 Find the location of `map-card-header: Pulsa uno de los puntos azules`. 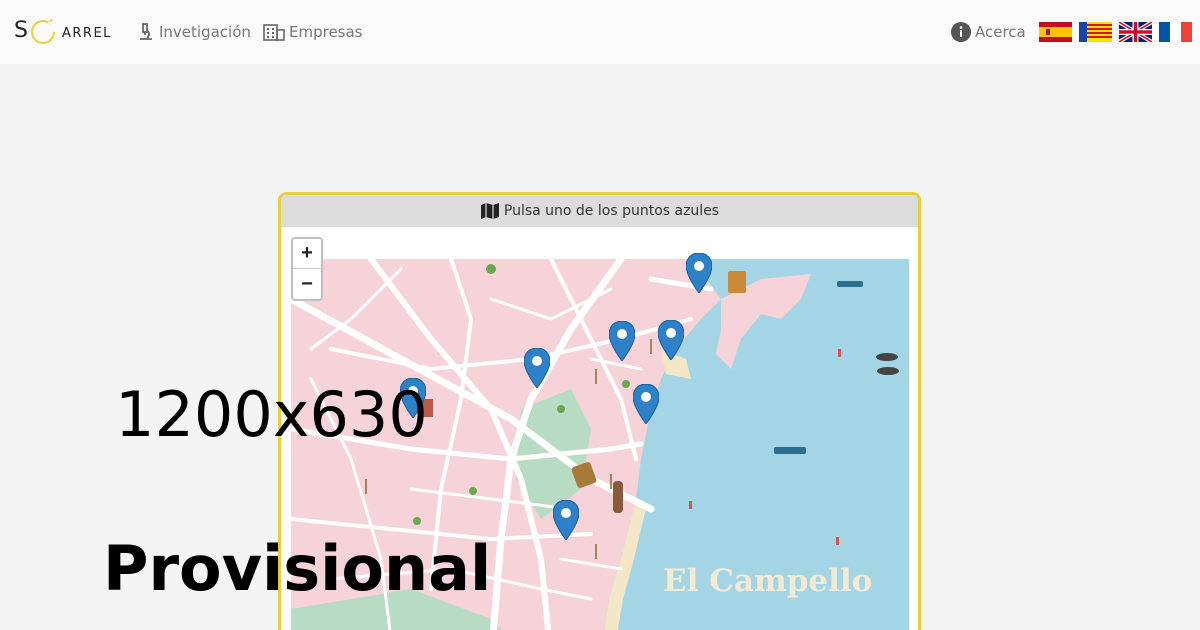

map-card-header: Pulsa uno de los puntos azules is located at coordinates (599, 211).